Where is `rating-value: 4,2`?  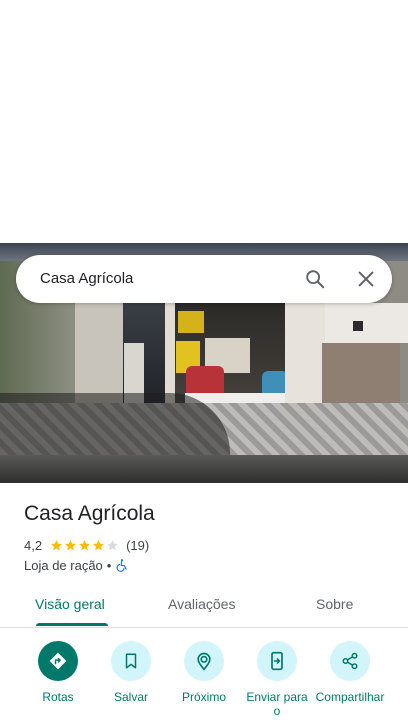 rating-value: 4,2 is located at coordinates (33, 545).